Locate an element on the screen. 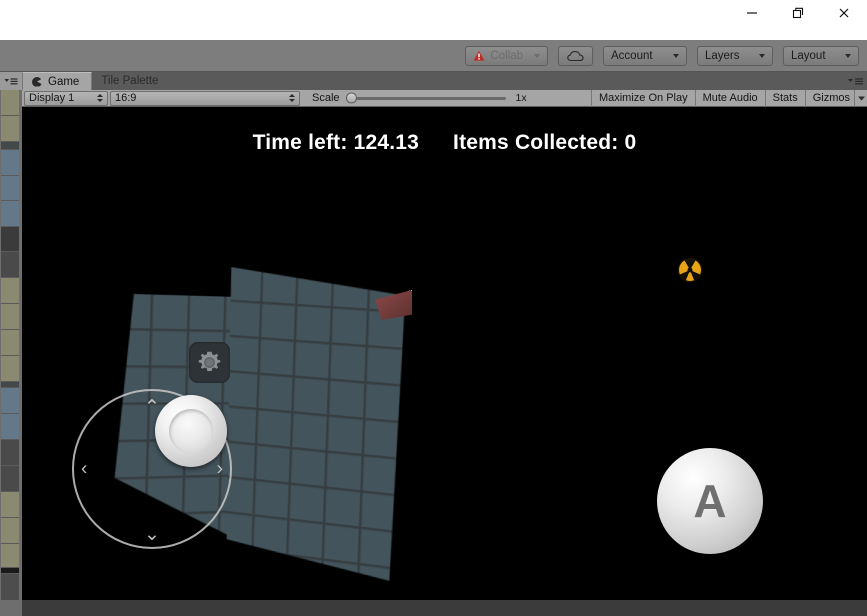 The height and width of the screenshot is (616, 867). collab-label: Collab is located at coordinates (506, 55).